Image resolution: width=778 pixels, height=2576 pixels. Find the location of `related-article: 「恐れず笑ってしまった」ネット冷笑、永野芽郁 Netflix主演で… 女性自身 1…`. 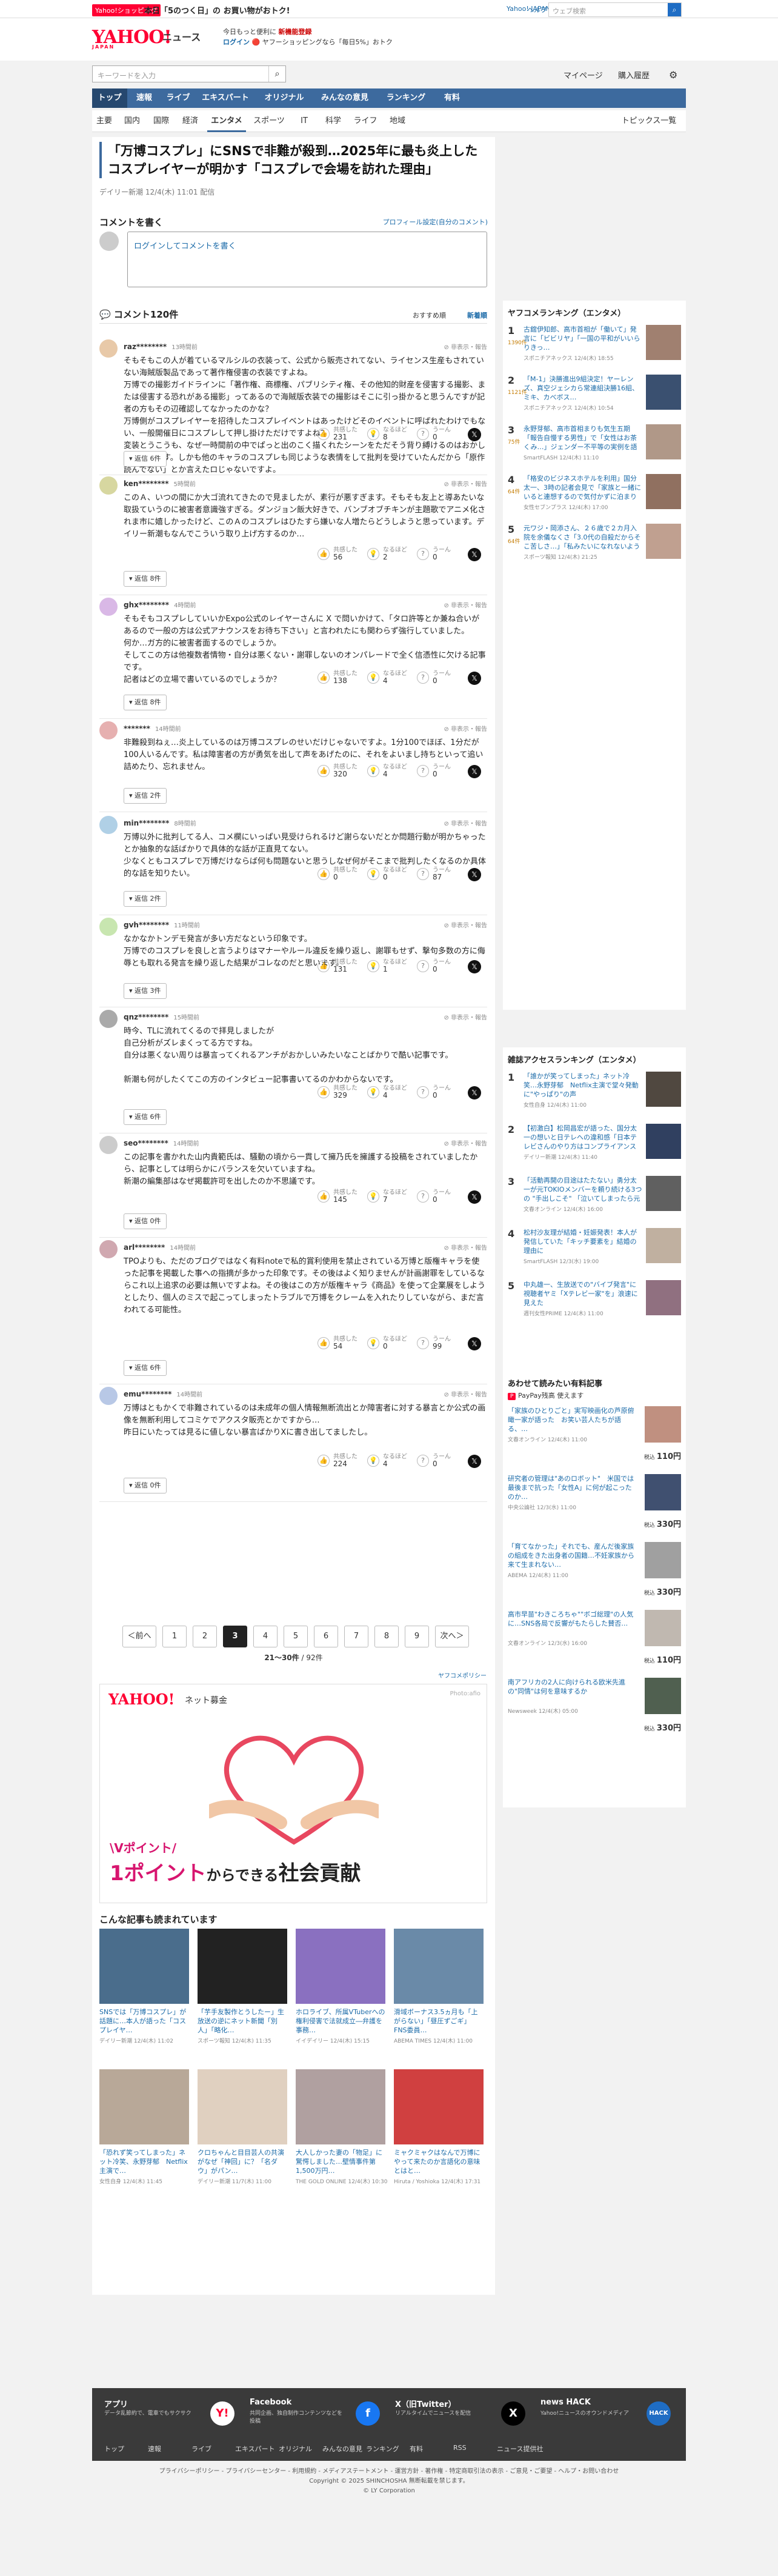

related-article: 「恐れず笑ってしまった」ネット冷笑、永野芽郁 Netflix主演で… 女性自身 1… is located at coordinates (144, 2130).